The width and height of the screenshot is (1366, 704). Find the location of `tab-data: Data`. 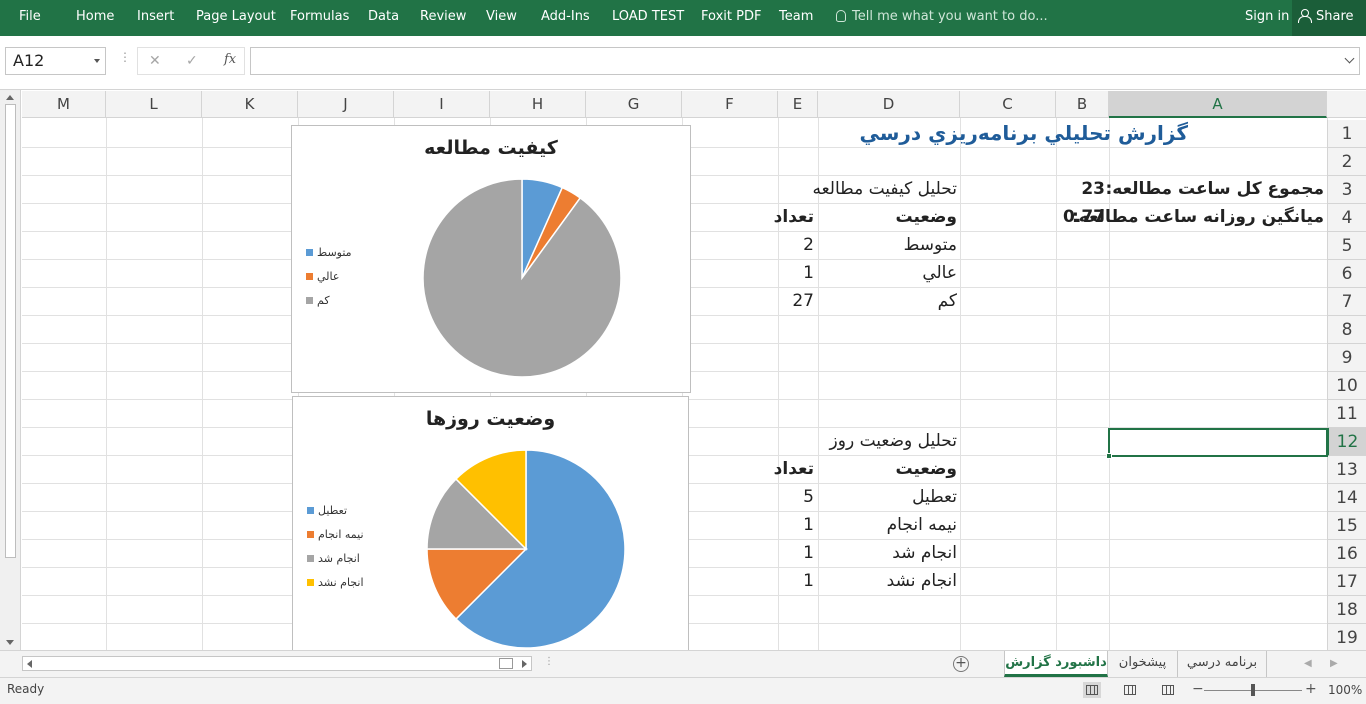

tab-data: Data is located at coordinates (383, 18).